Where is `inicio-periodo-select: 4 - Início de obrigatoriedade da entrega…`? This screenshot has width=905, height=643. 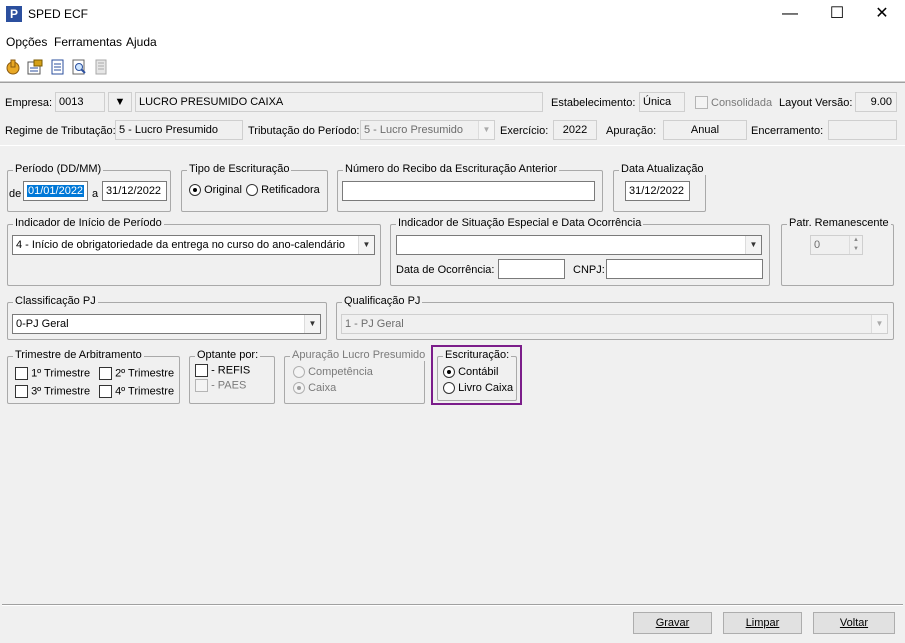 inicio-periodo-select: 4 - Início de obrigatoriedade da entrega… is located at coordinates (193, 245).